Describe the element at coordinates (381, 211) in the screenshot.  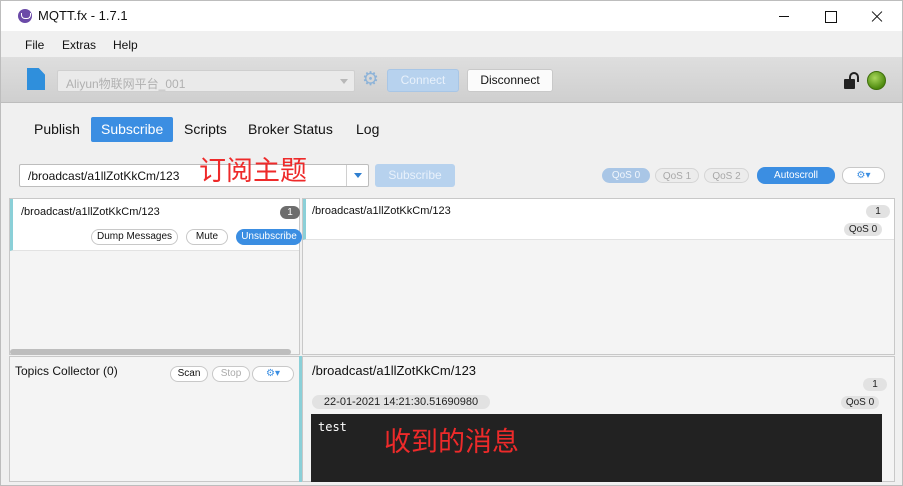
I see `message-topic: /broadcast/a1llZotKkCm/123` at that location.